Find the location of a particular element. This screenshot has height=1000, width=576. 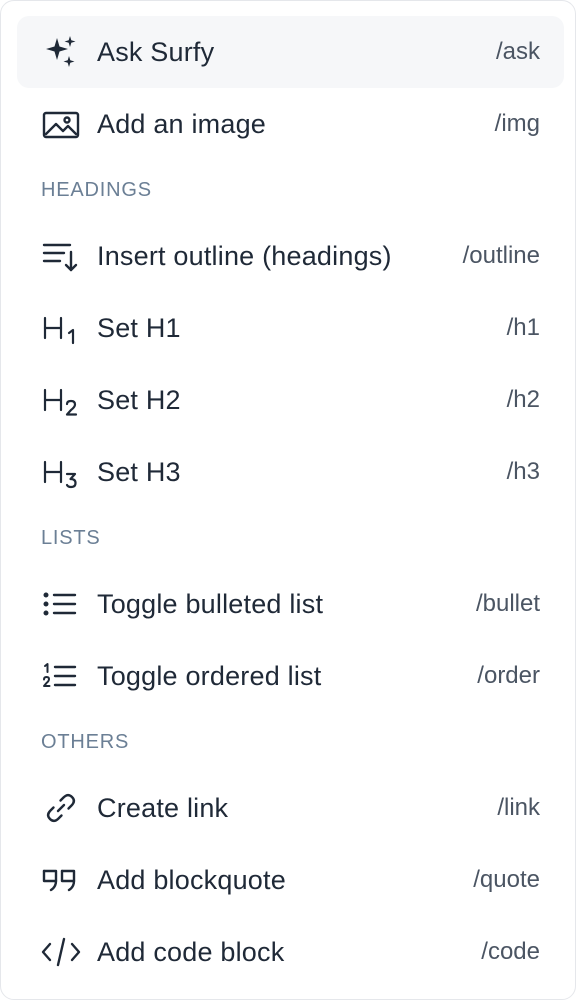

menu-item-ask-surfy: Ask Surfy /ask is located at coordinates (290, 52).